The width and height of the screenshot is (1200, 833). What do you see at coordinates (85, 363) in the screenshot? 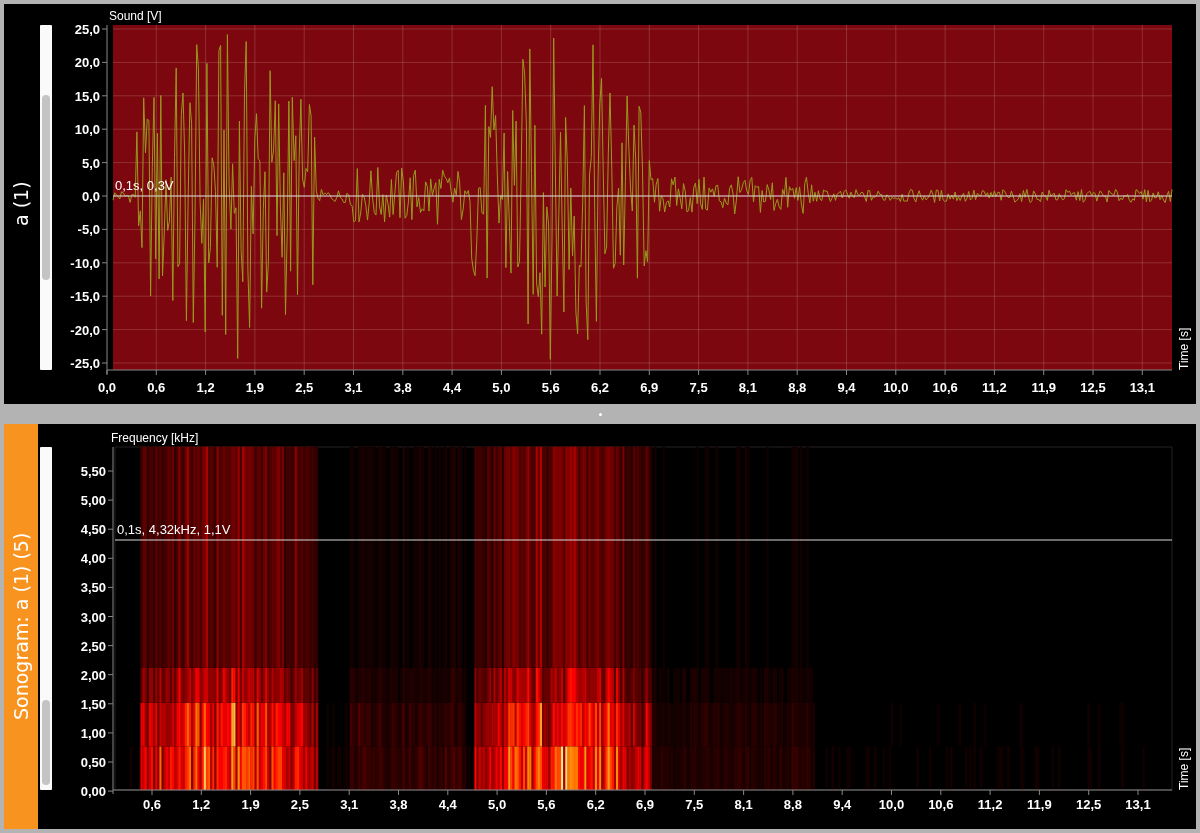
I see `axis-tick-label: -25,0` at bounding box center [85, 363].